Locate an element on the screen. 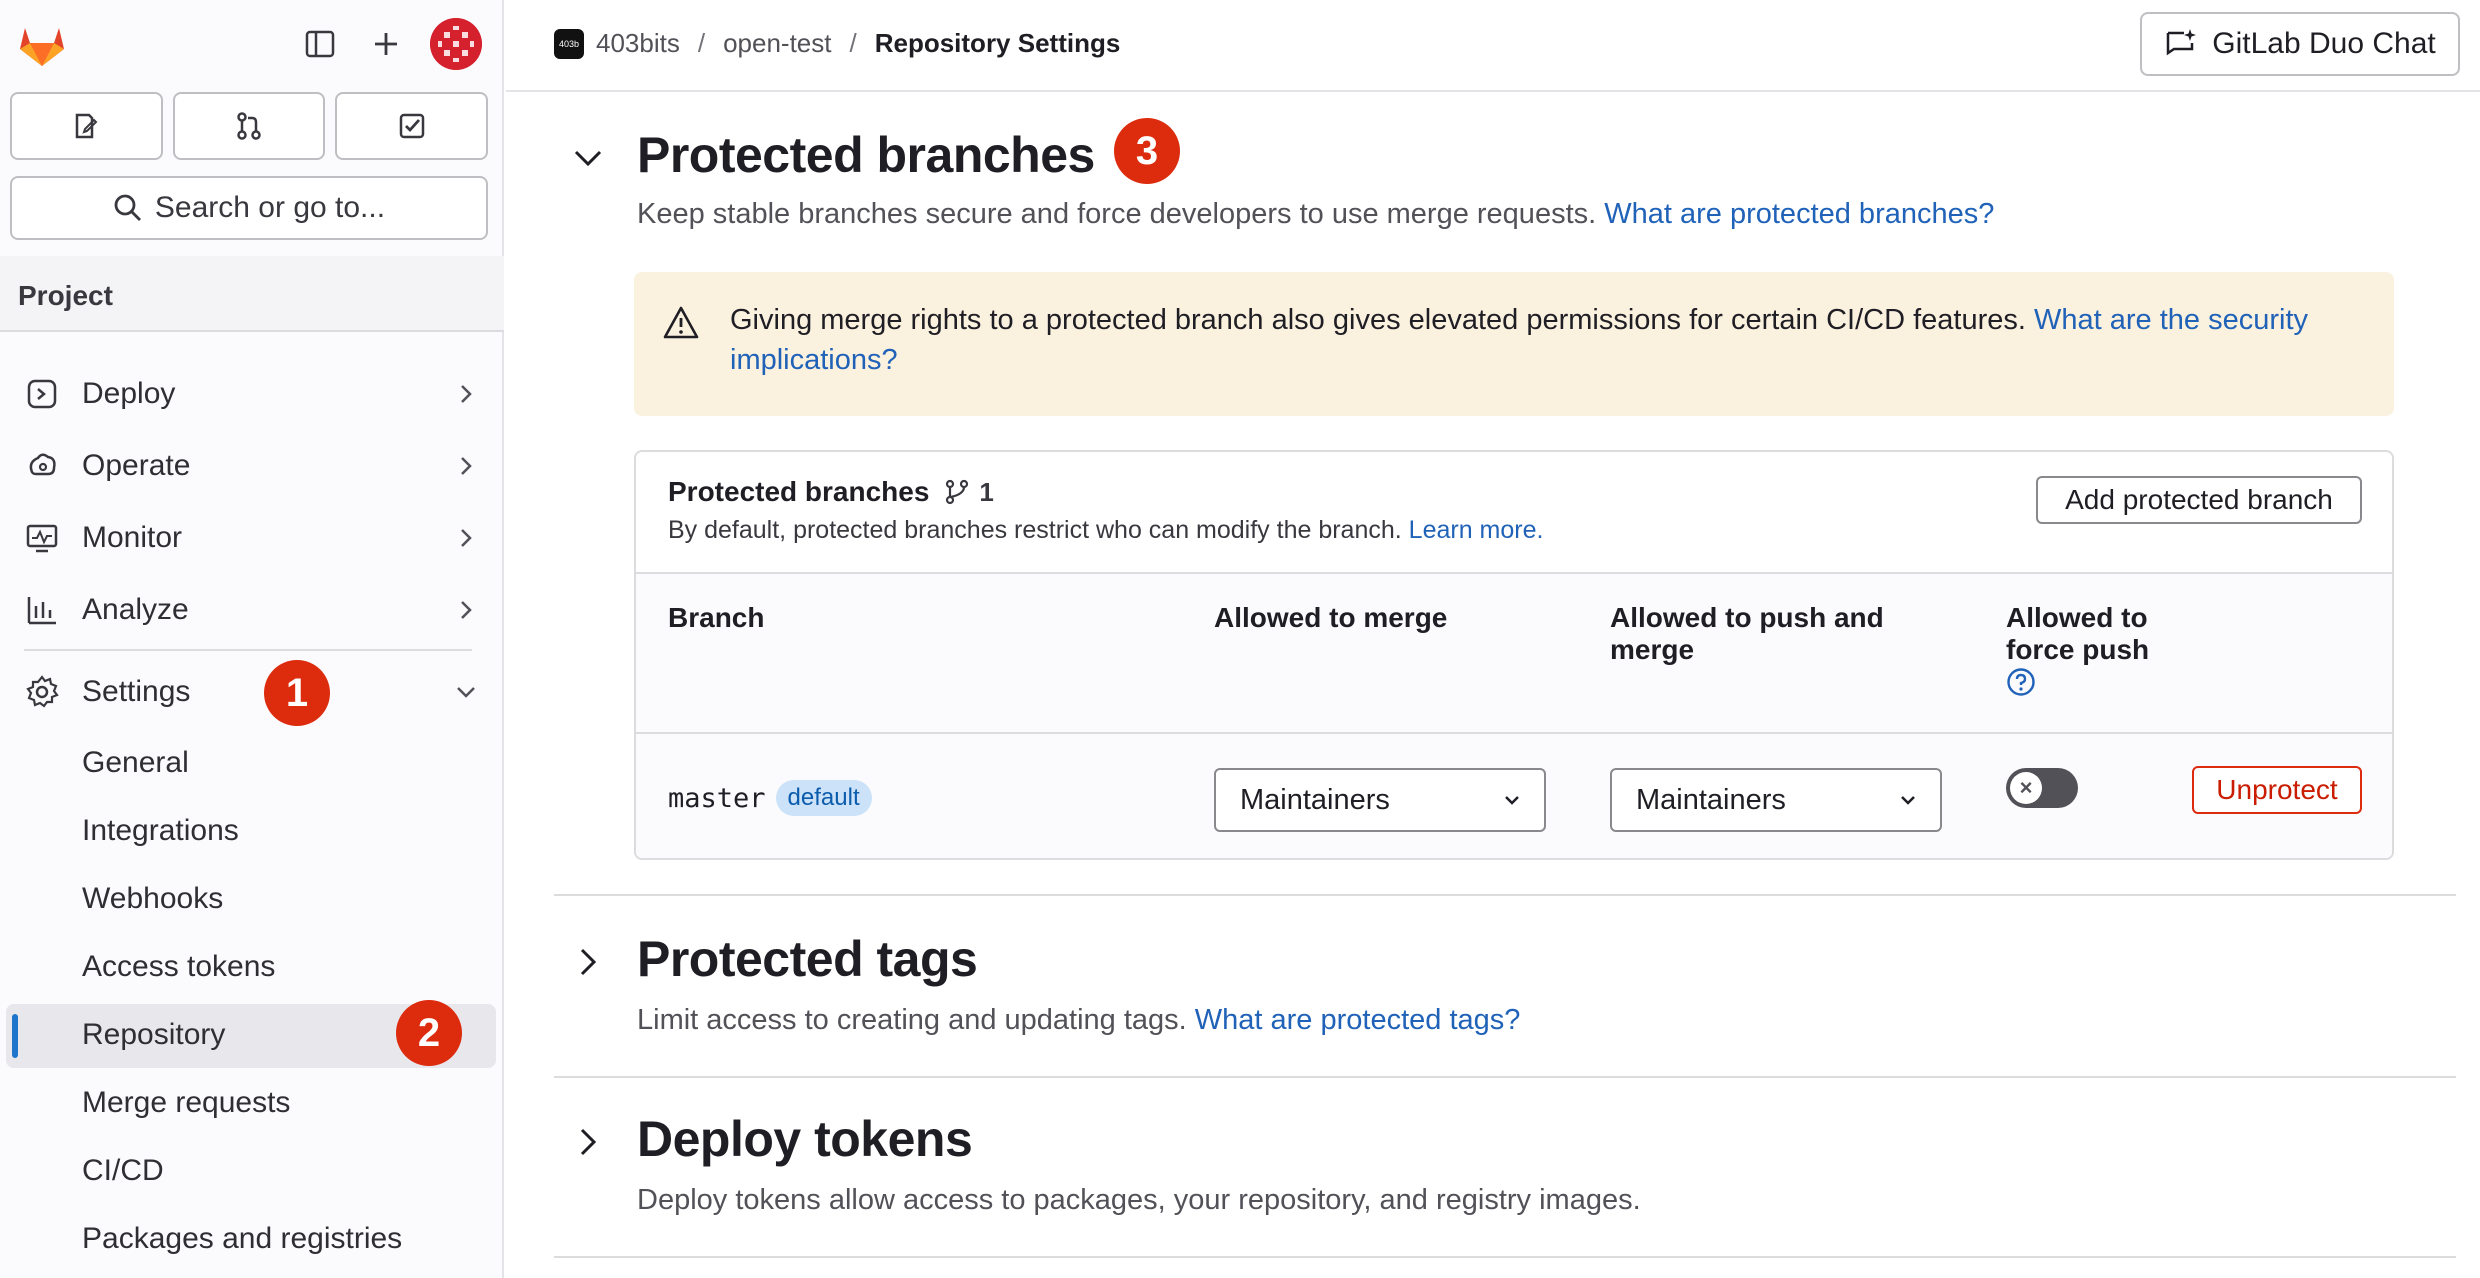 This screenshot has height=1278, width=2480. sidebar-item-label: Deploy is located at coordinates (129, 393).